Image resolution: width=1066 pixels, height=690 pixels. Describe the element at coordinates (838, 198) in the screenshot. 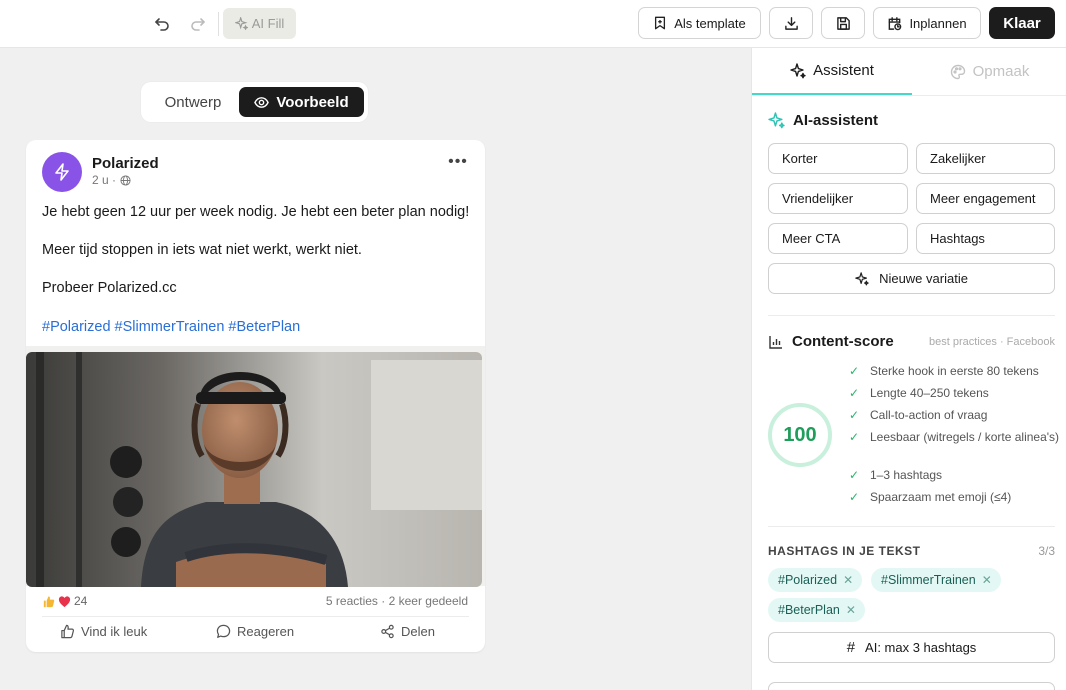

I see `rewrite-friendlier-button: Vriendelijker` at that location.